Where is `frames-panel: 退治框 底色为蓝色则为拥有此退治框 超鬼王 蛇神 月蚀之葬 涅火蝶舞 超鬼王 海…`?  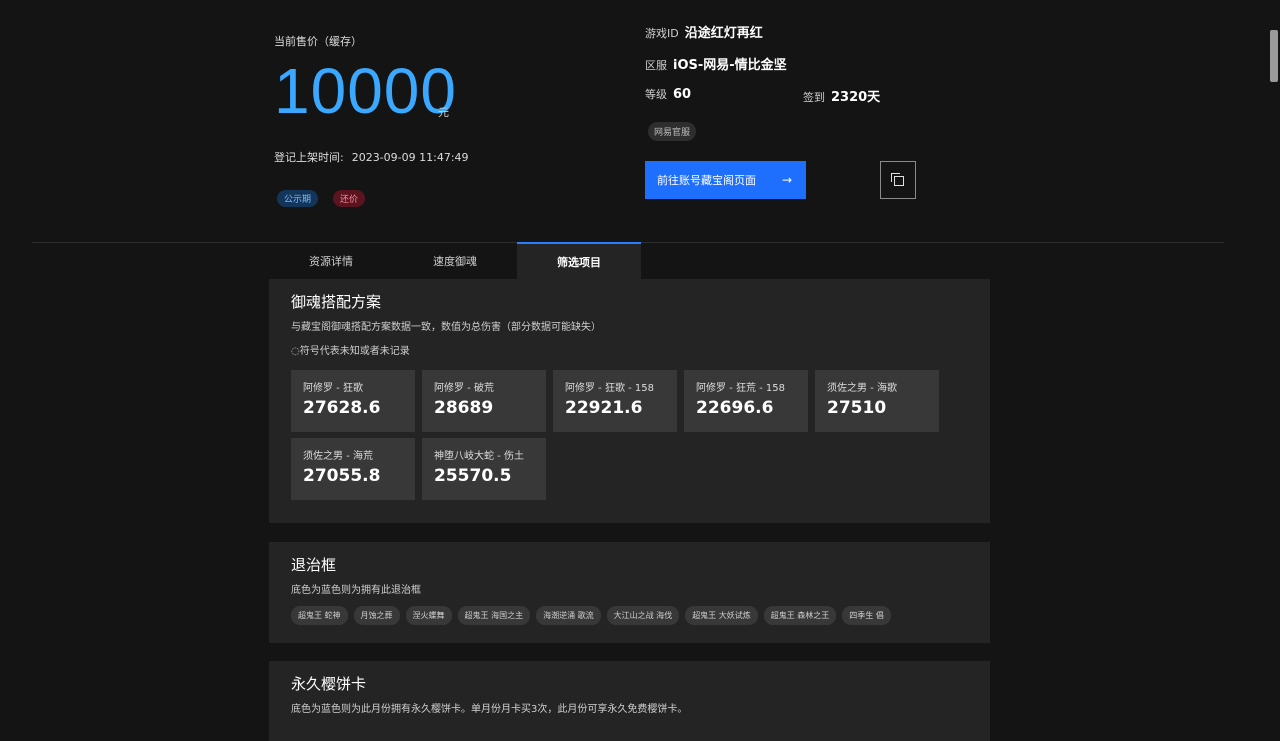 frames-panel: 退治框 底色为蓝色则为拥有此退治框 超鬼王 蛇神 月蚀之葬 涅火蝶舞 超鬼王 海… is located at coordinates (629, 592).